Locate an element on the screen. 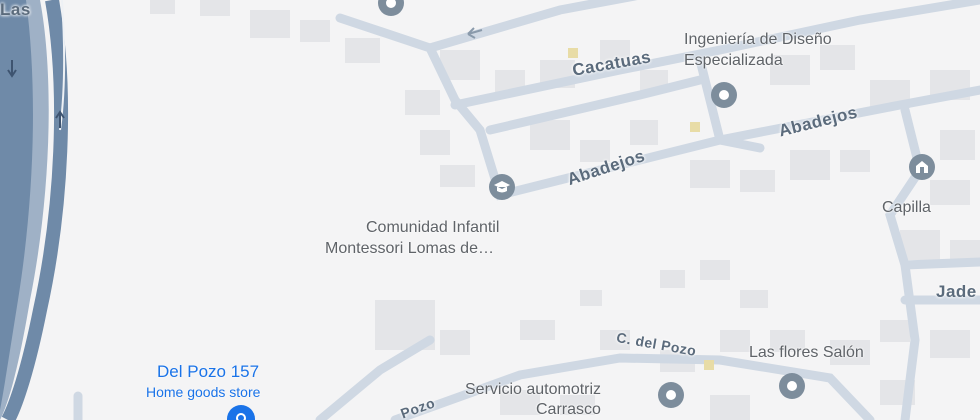  street-label-jade: Jade is located at coordinates (956, 291).